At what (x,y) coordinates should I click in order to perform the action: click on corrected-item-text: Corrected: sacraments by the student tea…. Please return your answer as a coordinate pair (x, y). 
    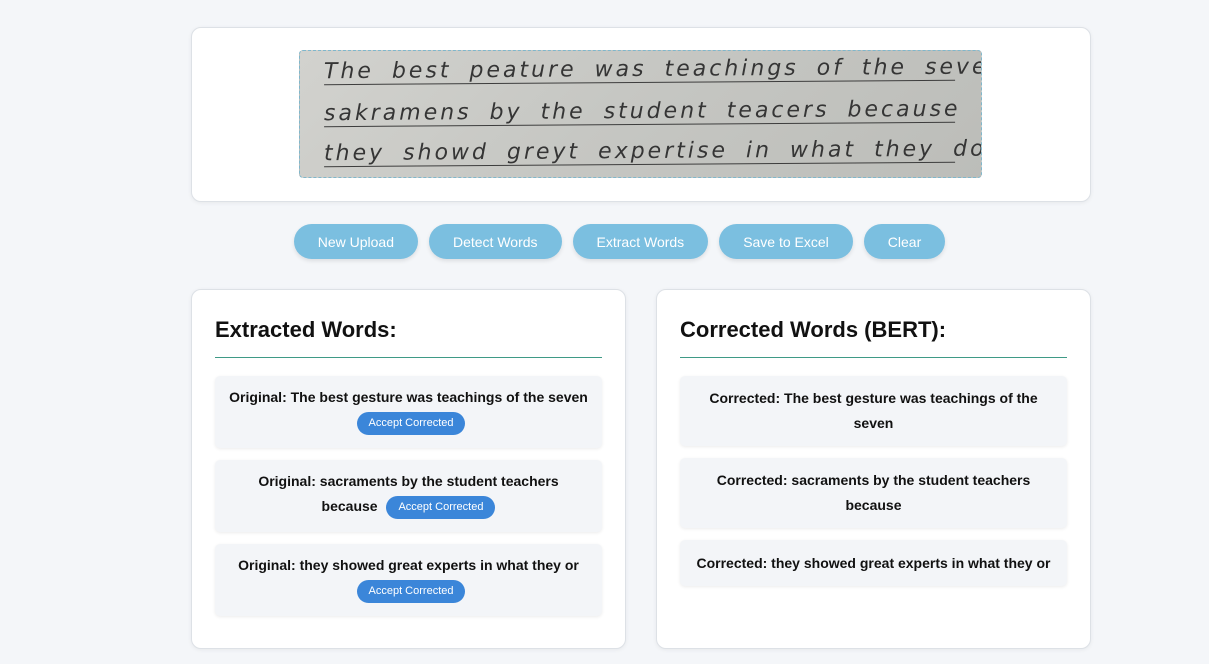
    Looking at the image, I should click on (873, 492).